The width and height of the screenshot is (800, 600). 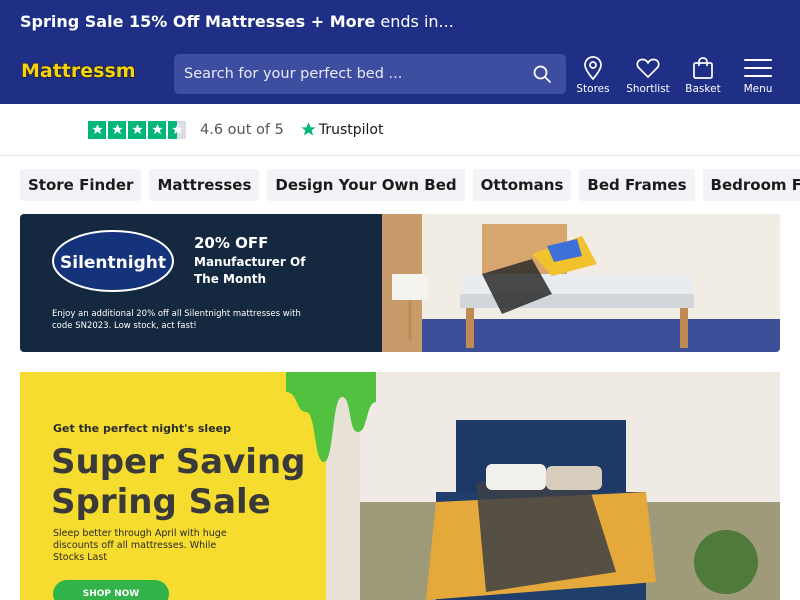 I want to click on category-bed-frames: Bed Frames, so click(x=637, y=185).